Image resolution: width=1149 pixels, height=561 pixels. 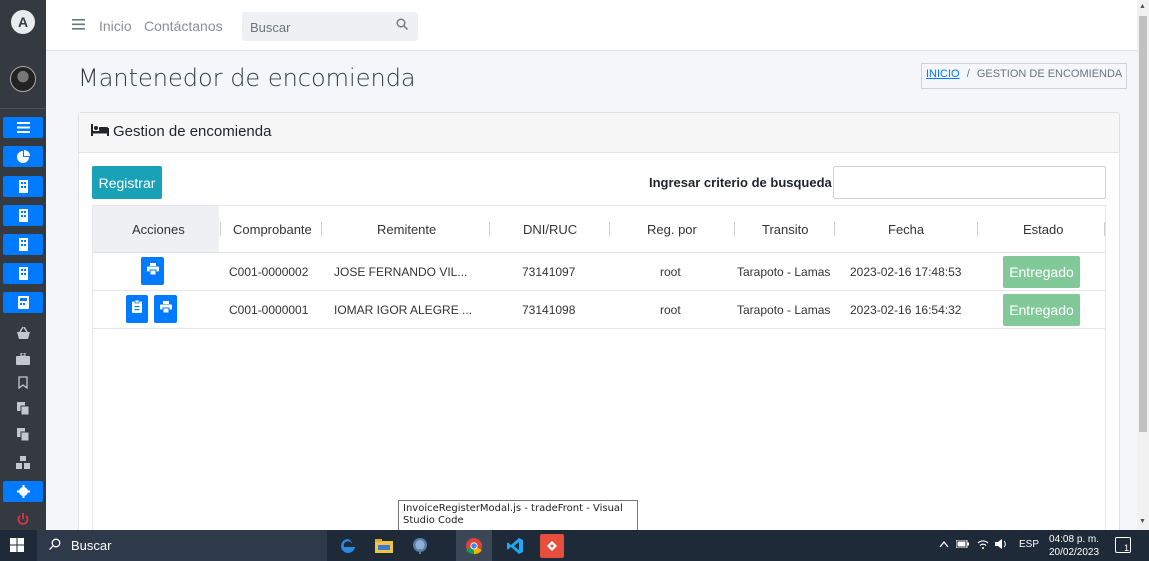 What do you see at coordinates (406, 229) in the screenshot?
I see `th-remitente: Remitente` at bounding box center [406, 229].